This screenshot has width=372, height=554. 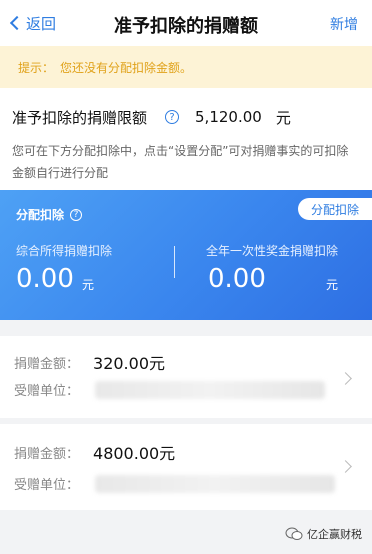 I want to click on notice-label: 提示：, so click(x=36, y=67).